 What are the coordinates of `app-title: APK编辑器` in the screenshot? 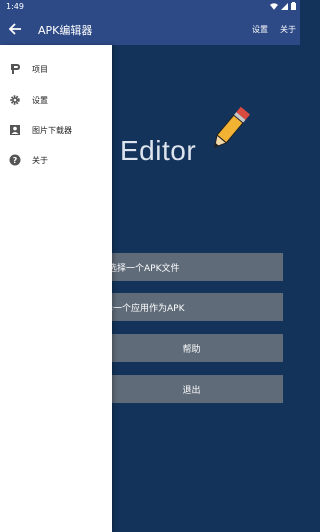 It's located at (65, 30).